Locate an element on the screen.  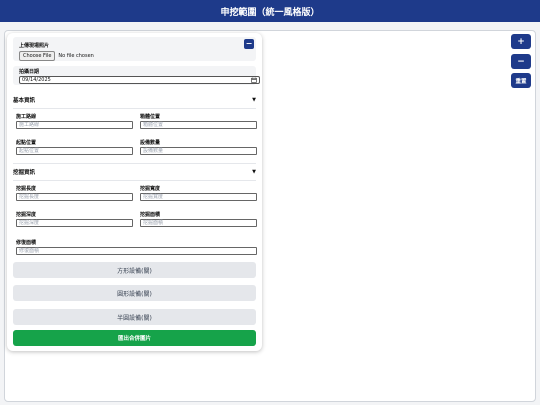
half-circle-equipment-button: 半圓設備(關) is located at coordinates (134, 317).